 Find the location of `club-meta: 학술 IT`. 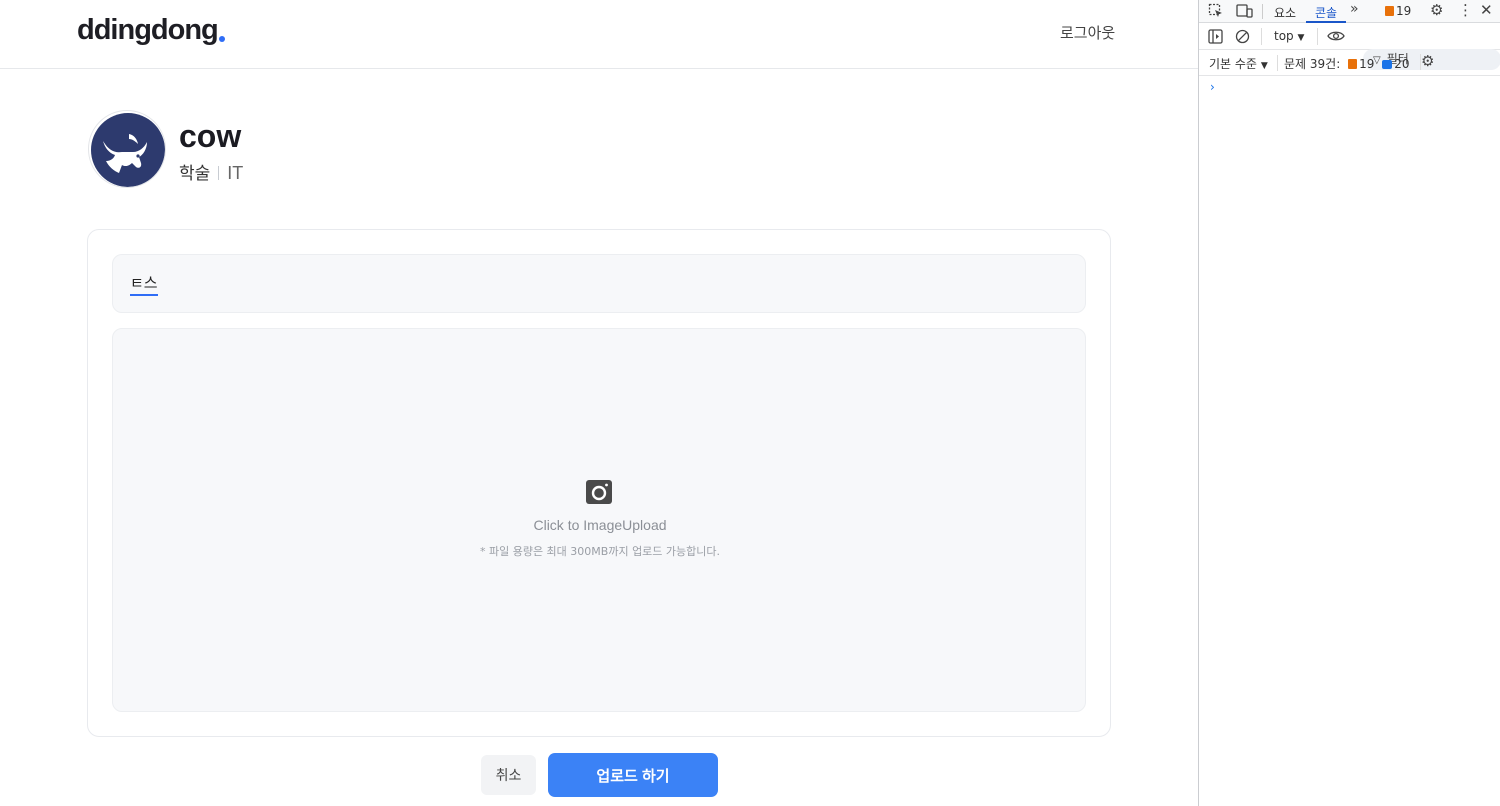

club-meta: 학술 IT is located at coordinates (211, 171).